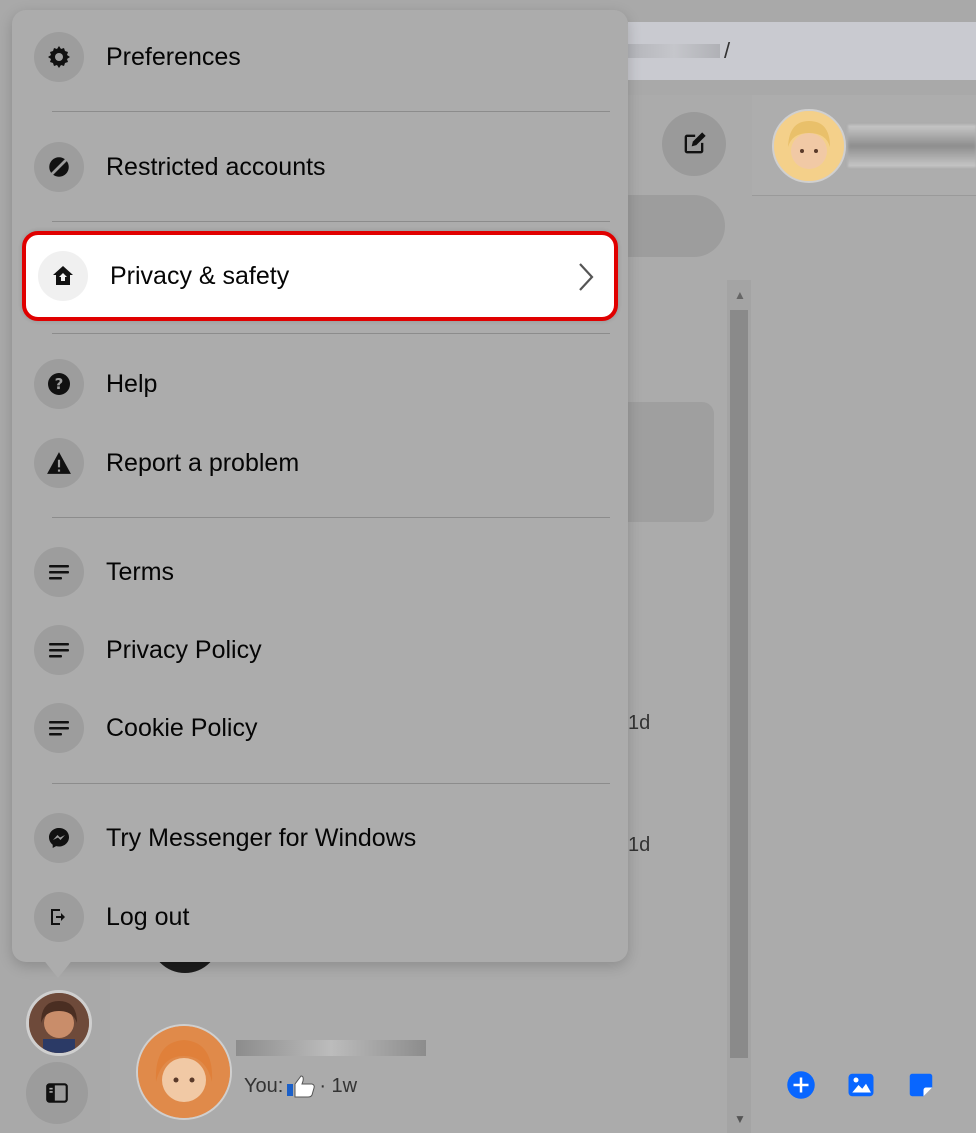 This screenshot has height=1133, width=976. What do you see at coordinates (59, 838) in the screenshot?
I see `messenger-icon` at bounding box center [59, 838].